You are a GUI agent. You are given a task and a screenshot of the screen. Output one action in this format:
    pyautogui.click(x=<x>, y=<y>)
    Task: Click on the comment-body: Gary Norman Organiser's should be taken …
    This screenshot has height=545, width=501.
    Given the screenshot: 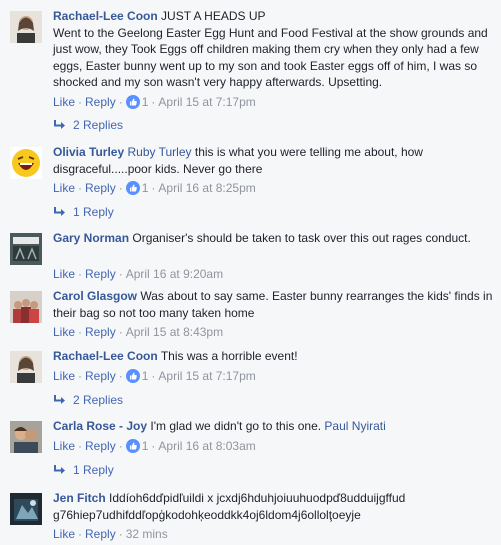 What is the action you would take?
    pyautogui.click(x=273, y=238)
    